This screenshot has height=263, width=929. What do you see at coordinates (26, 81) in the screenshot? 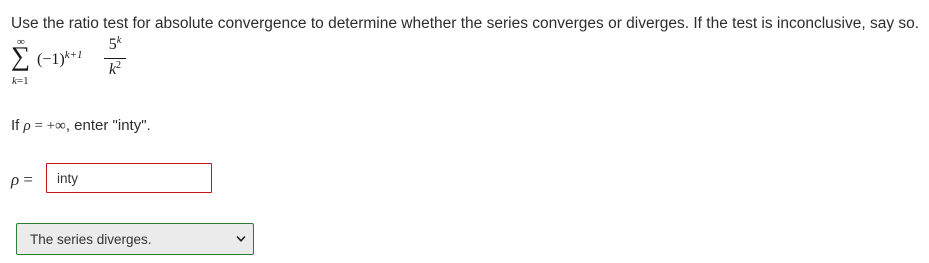
I see `sum-index-start: 1` at bounding box center [26, 81].